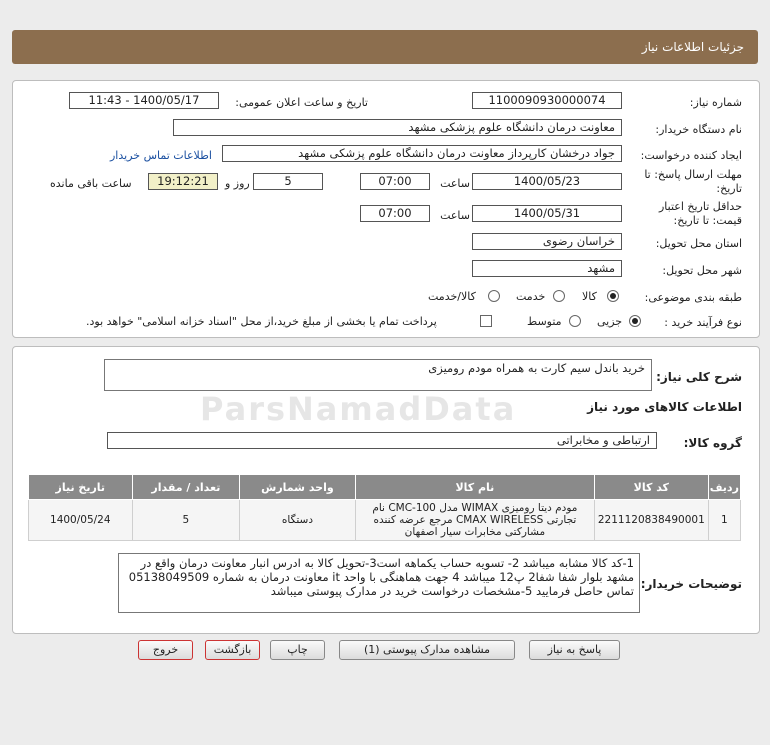 The image size is (770, 745). What do you see at coordinates (382, 440) in the screenshot?
I see `group-field: ارتباطی و مخابراتی` at bounding box center [382, 440].